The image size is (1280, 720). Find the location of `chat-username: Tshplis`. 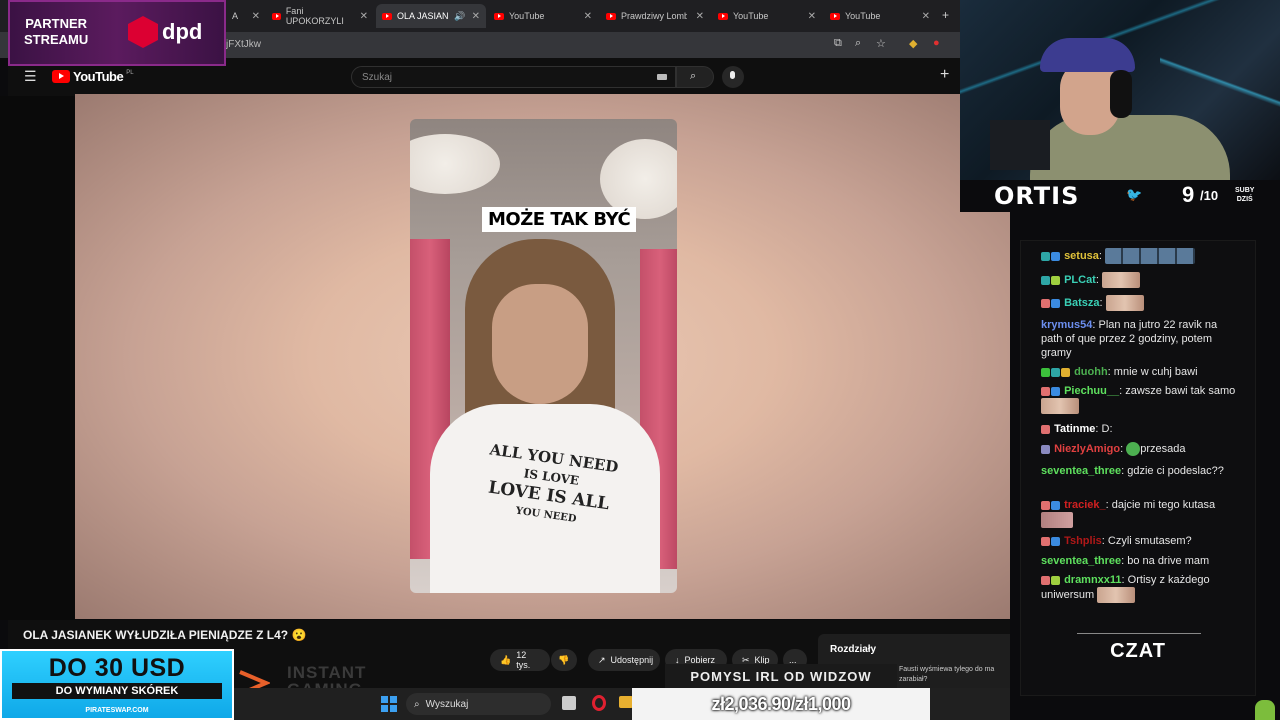

chat-username: Tshplis is located at coordinates (1083, 541).